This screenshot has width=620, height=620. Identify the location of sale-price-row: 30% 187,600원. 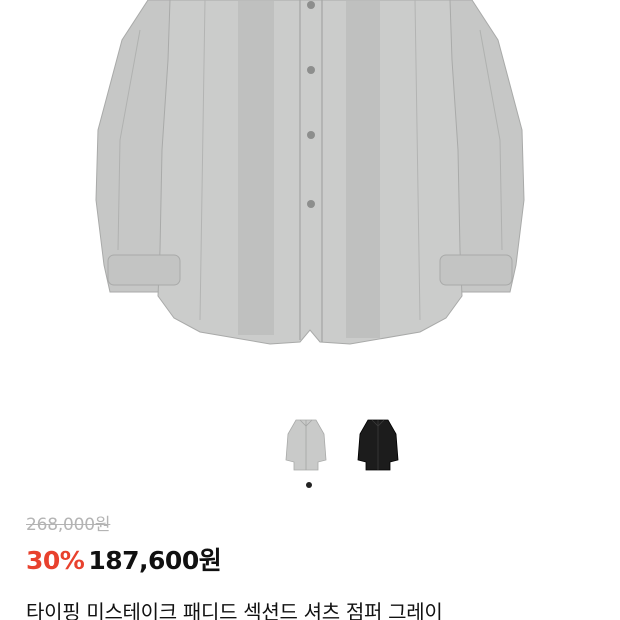
(313, 559).